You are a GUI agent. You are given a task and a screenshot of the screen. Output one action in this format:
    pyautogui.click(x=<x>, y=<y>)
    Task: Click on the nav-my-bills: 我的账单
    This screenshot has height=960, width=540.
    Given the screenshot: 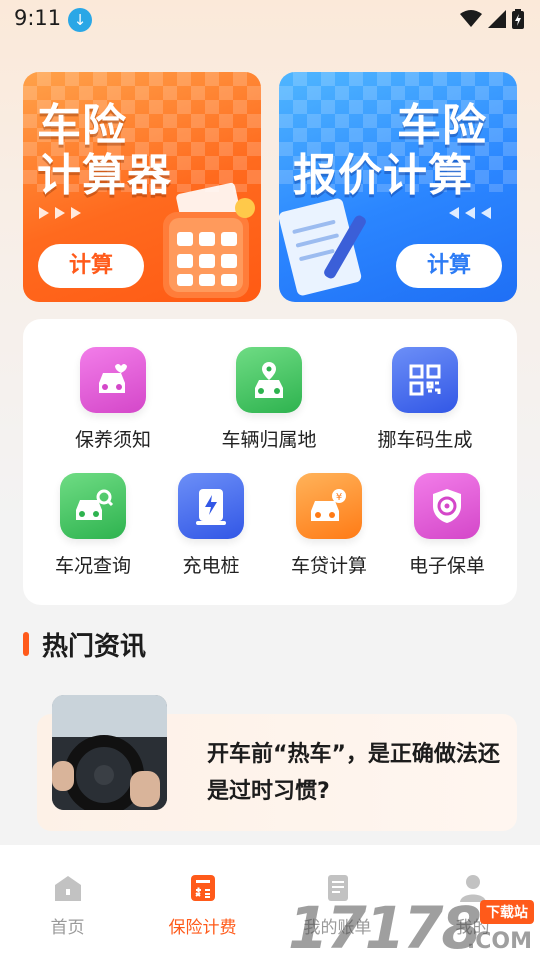 What is the action you would take?
    pyautogui.click(x=337, y=905)
    